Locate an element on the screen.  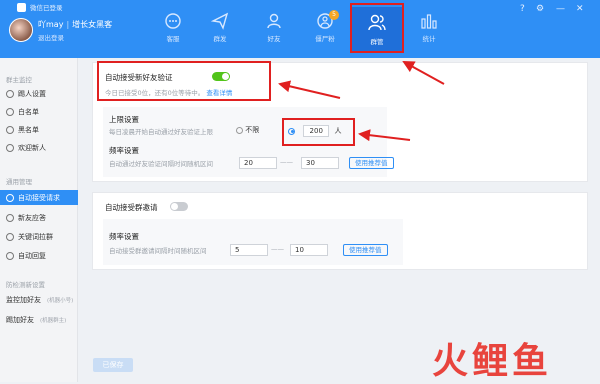
limit-title: 上限设置 is located at coordinates (124, 119).